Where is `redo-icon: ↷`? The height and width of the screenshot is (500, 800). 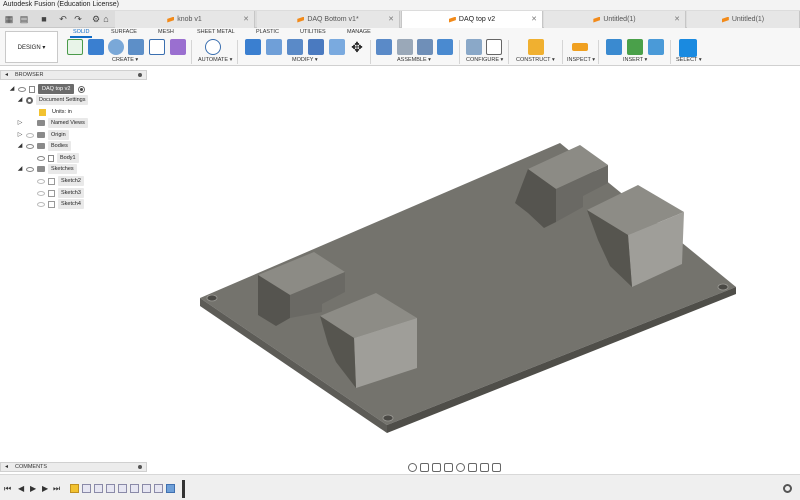 redo-icon: ↷ is located at coordinates (78, 19).